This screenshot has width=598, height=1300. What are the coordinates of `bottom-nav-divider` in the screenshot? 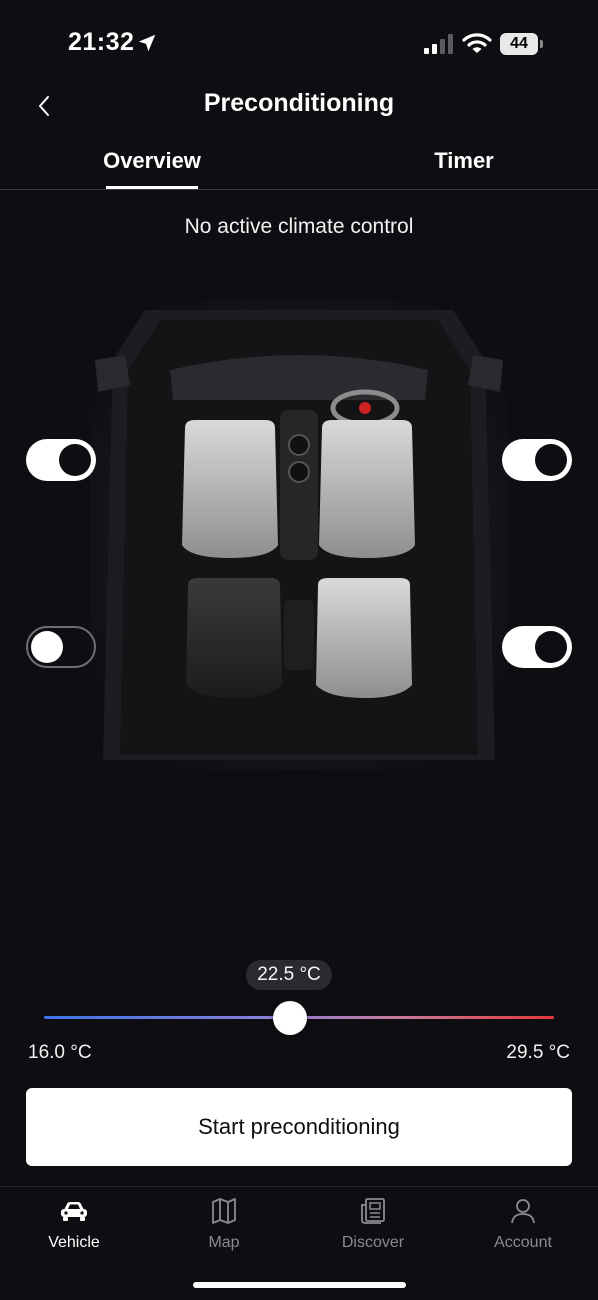 It's located at (299, 1186).